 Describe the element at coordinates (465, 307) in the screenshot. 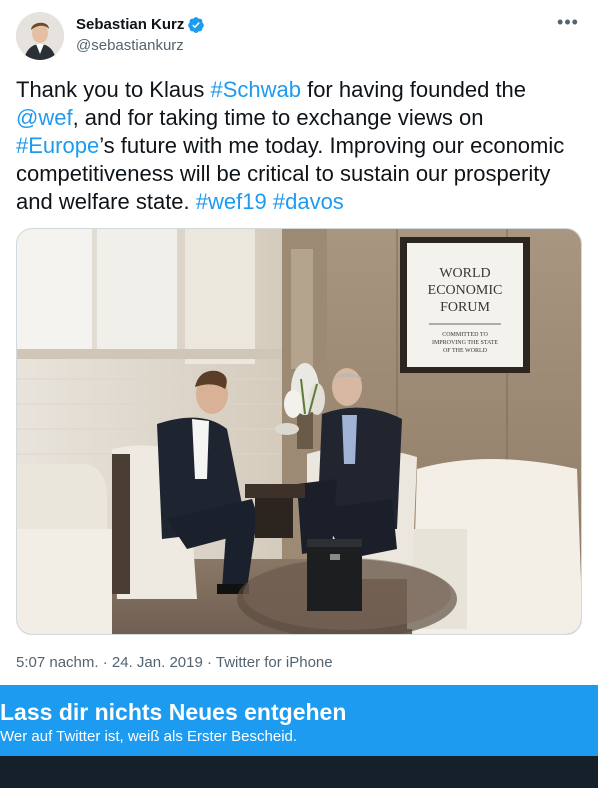

I see `sign-line-3: FORUM` at that location.